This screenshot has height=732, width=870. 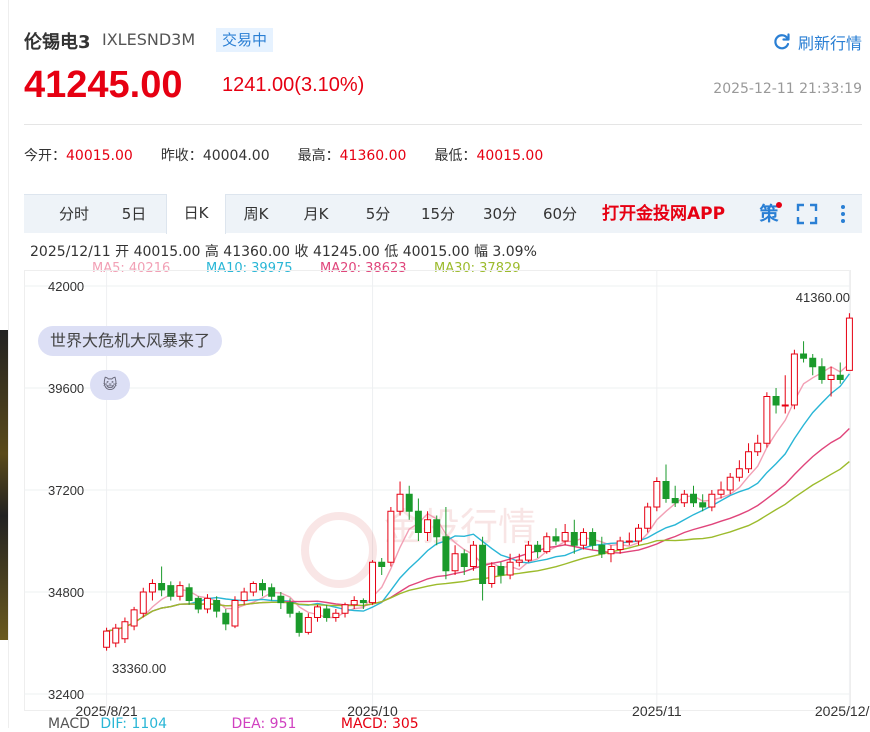 I want to click on y-tick-label: 32400, so click(x=66, y=694).